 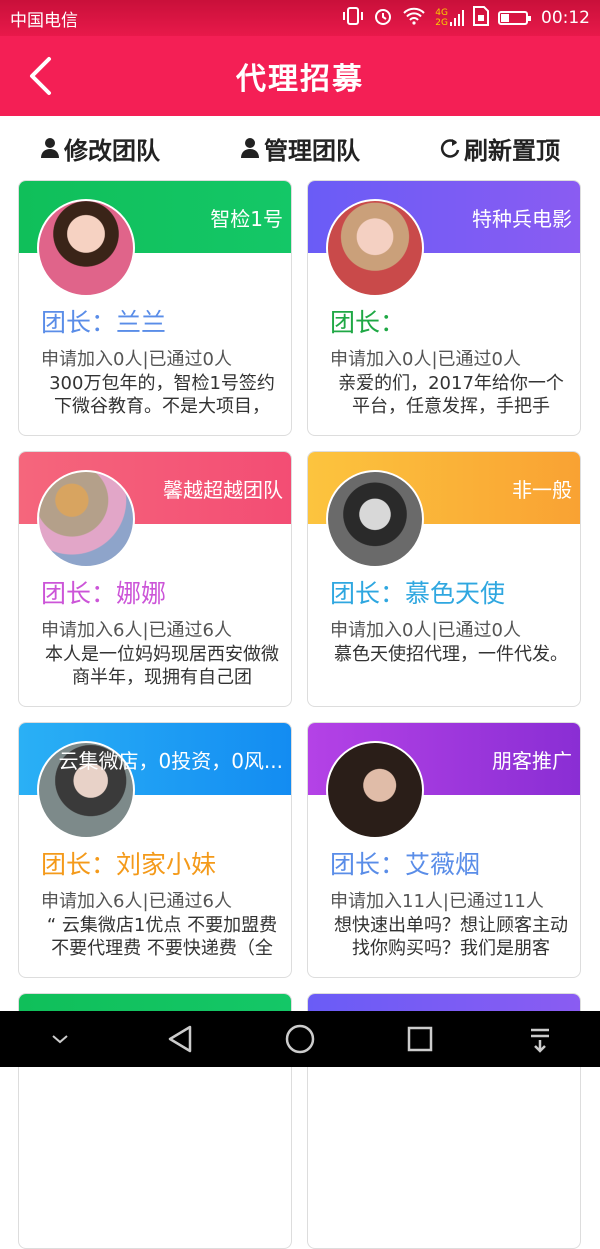 What do you see at coordinates (383, 18) in the screenshot?
I see `alarm-icon` at bounding box center [383, 18].